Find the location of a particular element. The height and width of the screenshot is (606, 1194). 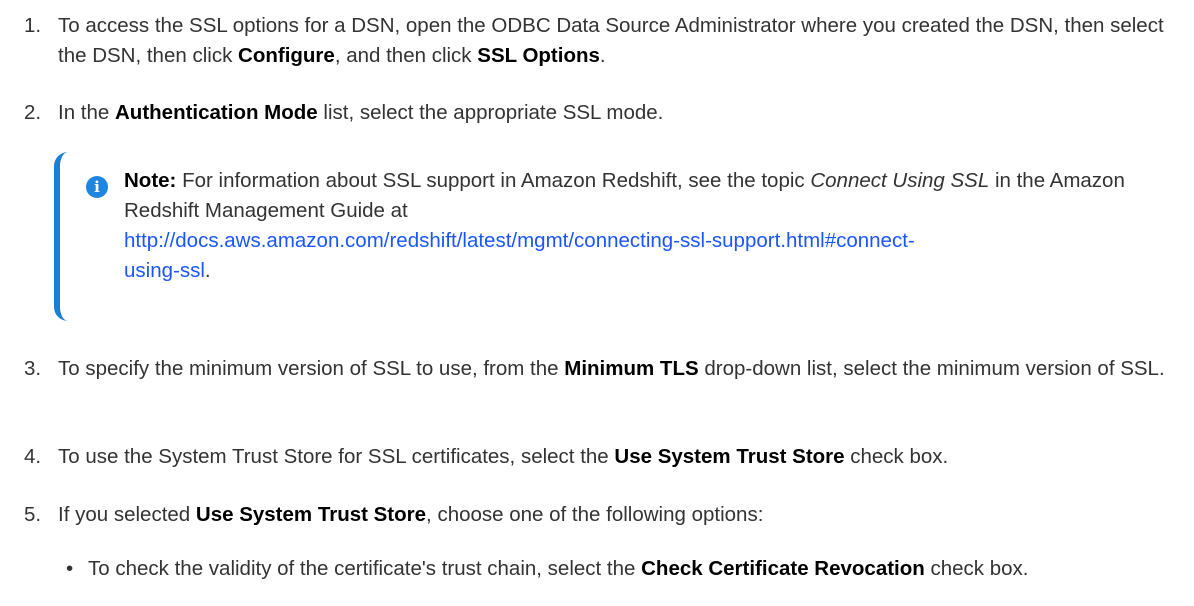

step-number: 3. is located at coordinates (33, 368).